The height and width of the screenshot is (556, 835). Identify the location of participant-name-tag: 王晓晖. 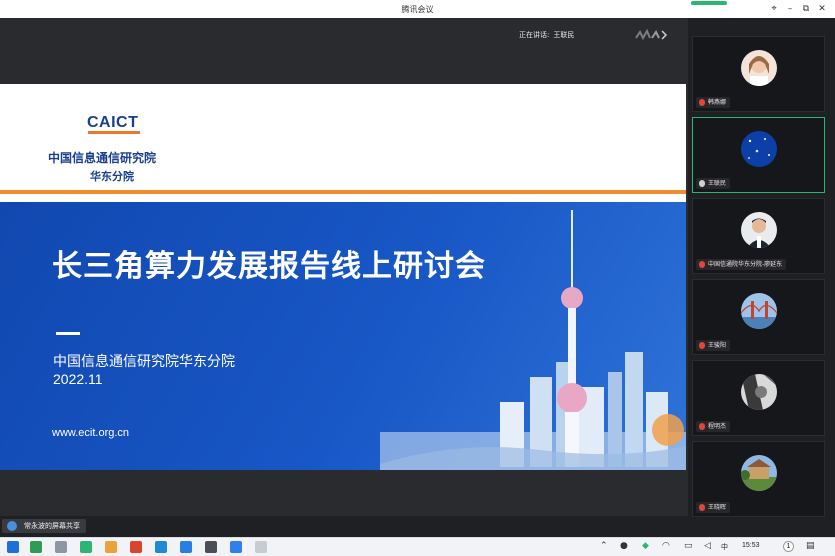
(713, 507).